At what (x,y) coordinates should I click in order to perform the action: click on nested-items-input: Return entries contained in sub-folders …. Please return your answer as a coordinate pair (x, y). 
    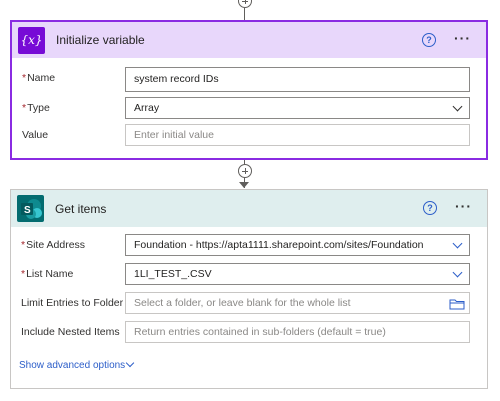
    Looking at the image, I should click on (297, 332).